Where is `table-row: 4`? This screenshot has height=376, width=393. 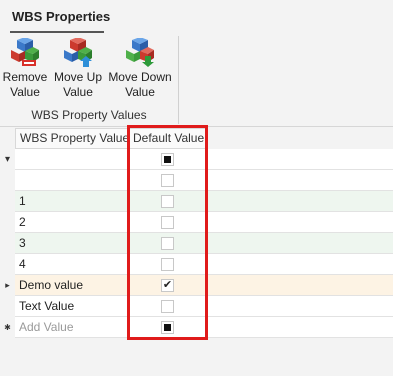
table-row: 4 is located at coordinates (196, 264).